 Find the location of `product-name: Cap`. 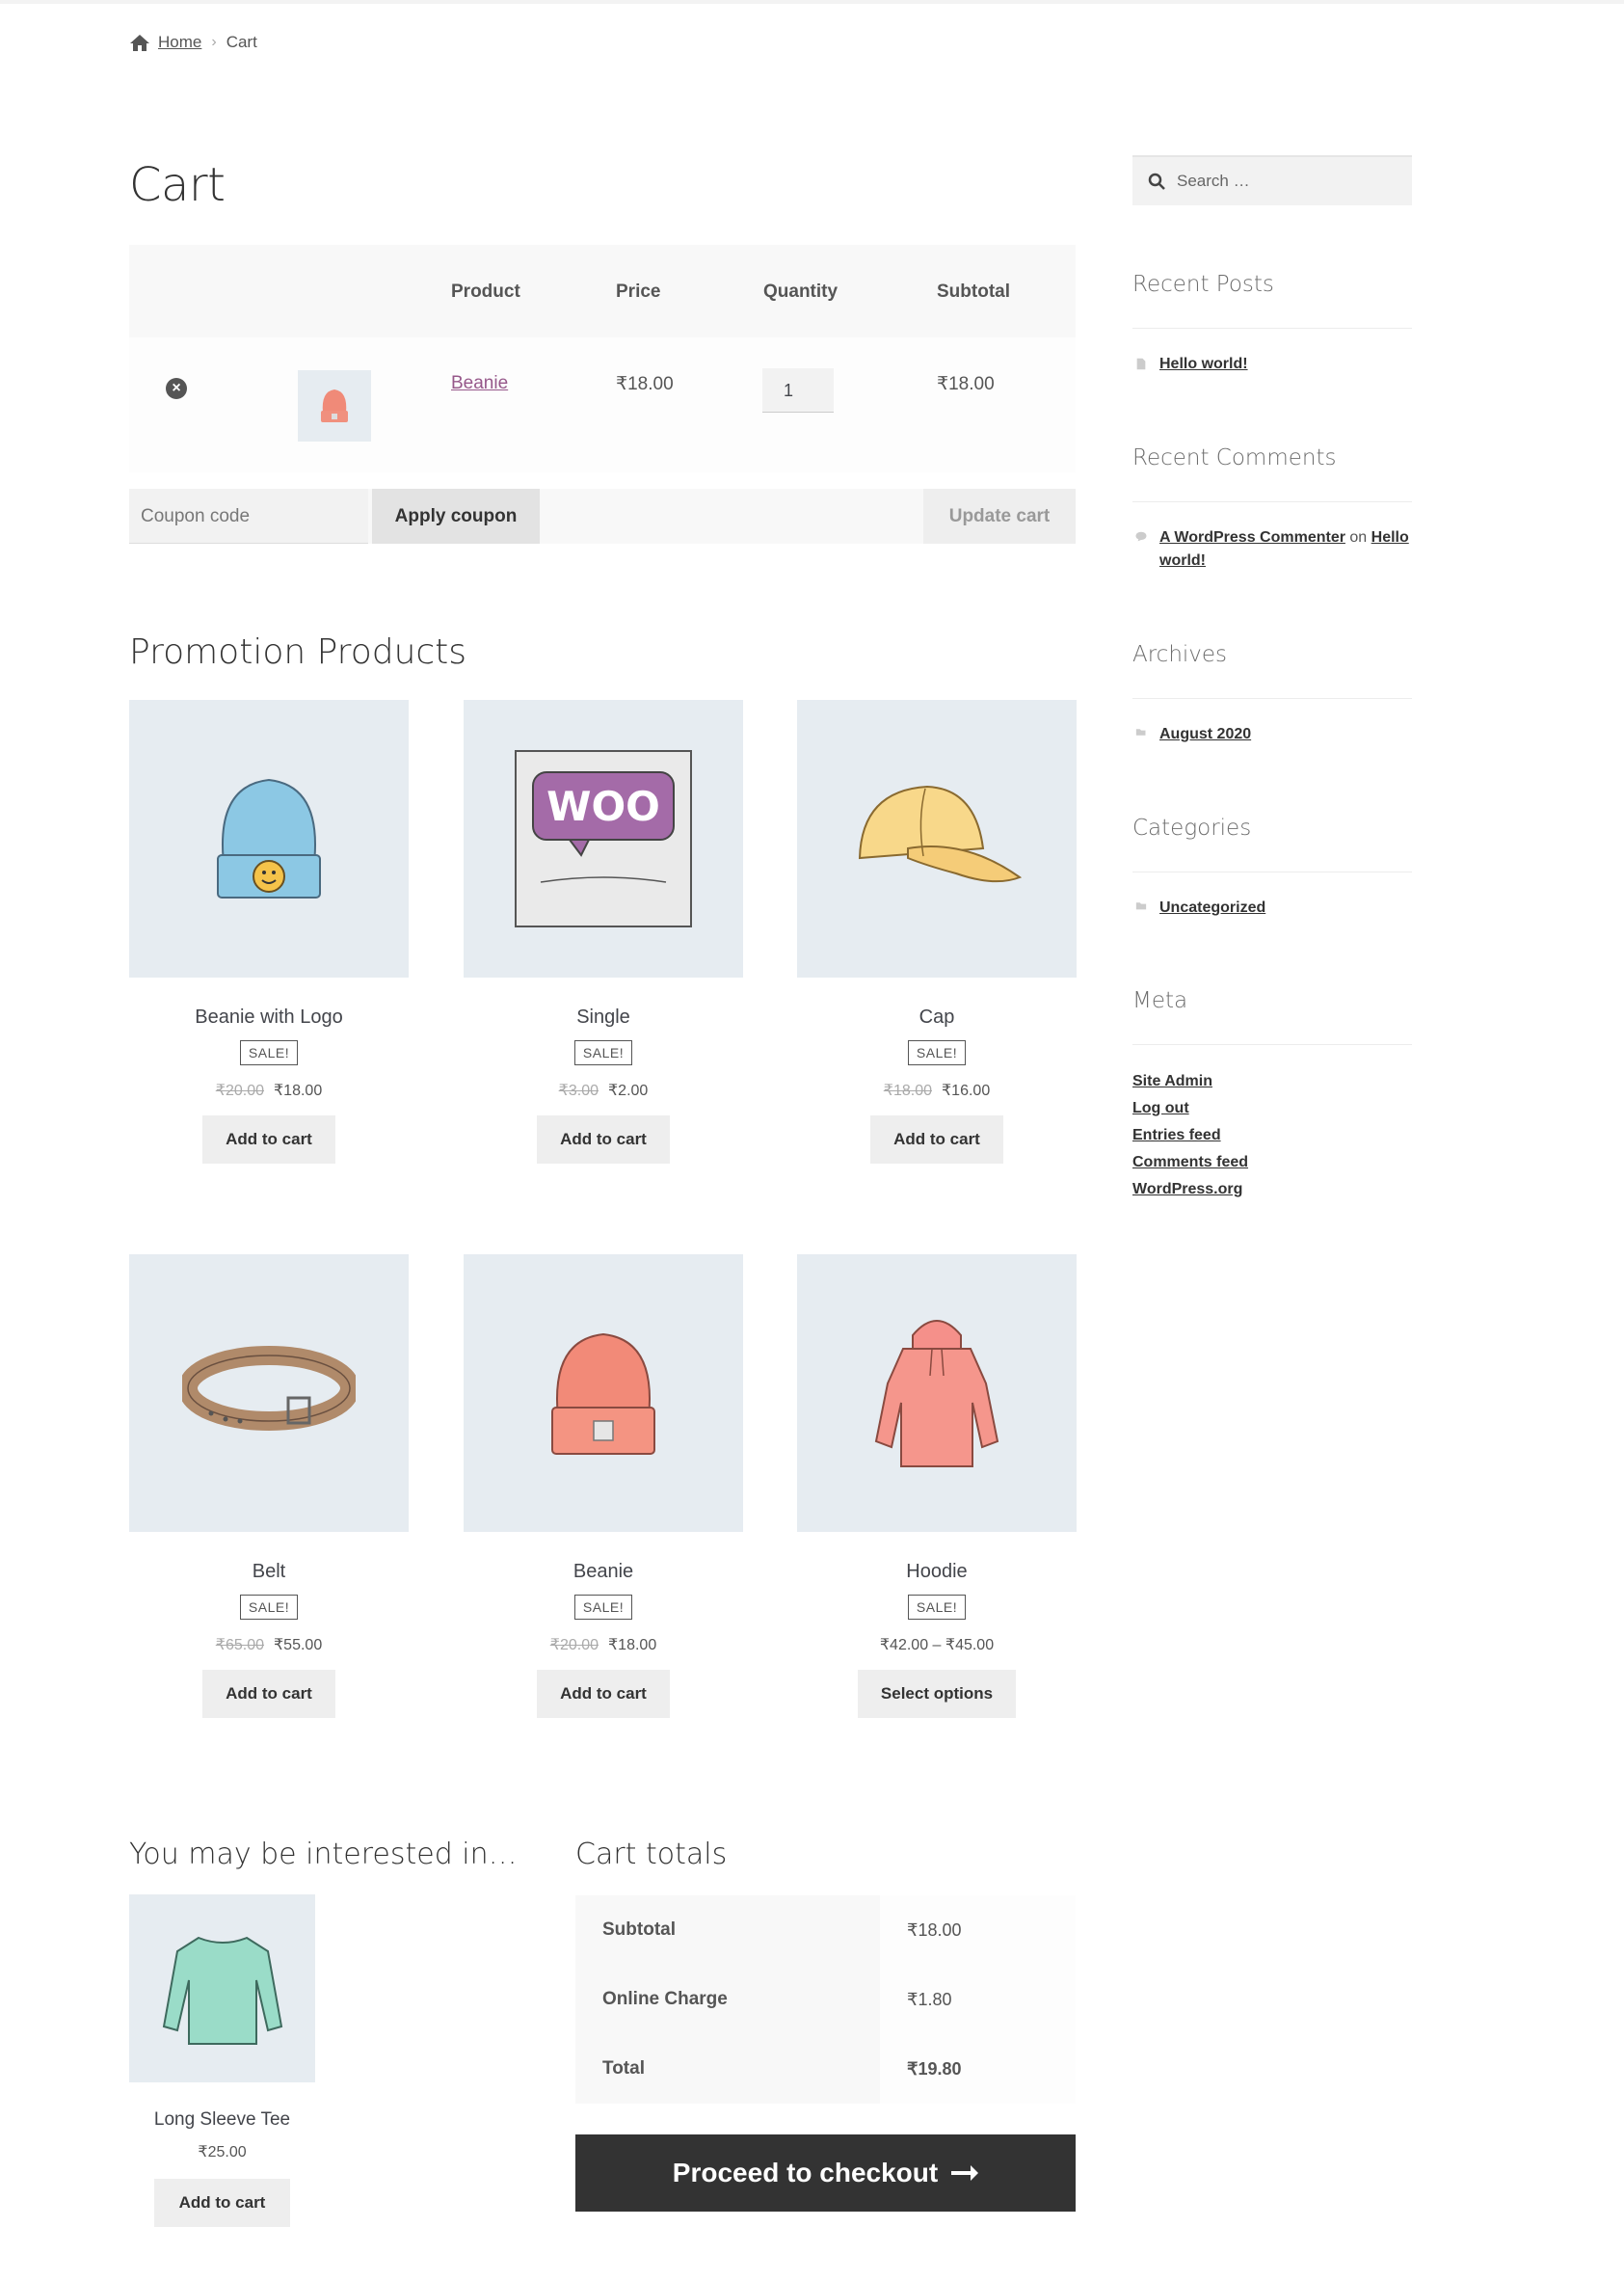

product-name: Cap is located at coordinates (937, 1017).